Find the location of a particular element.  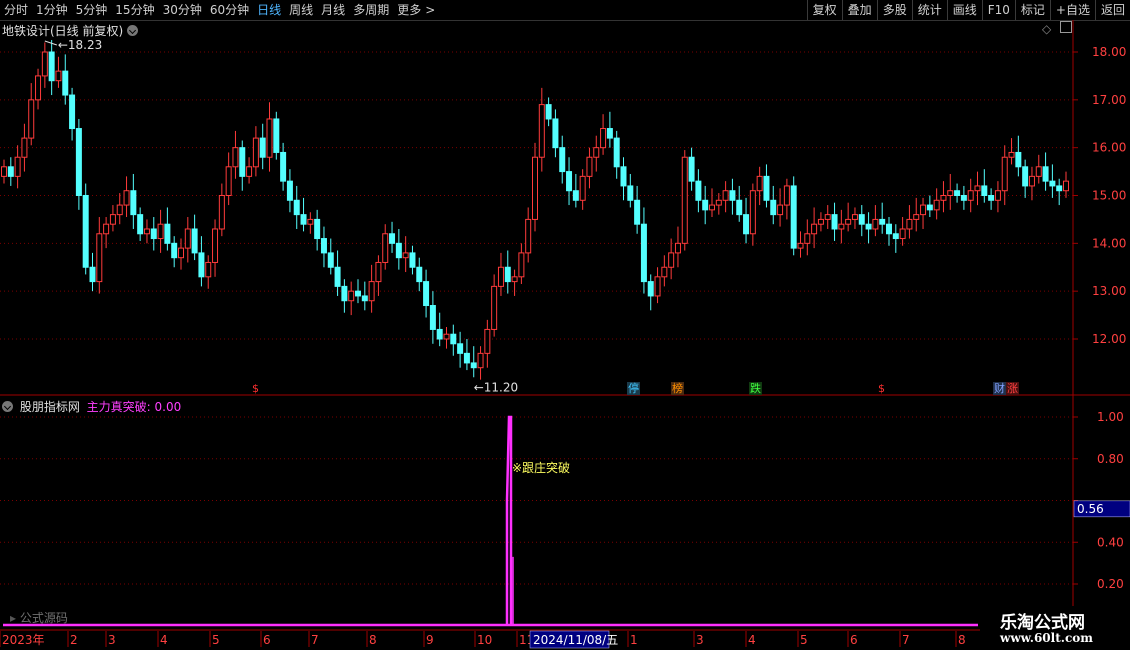

period-tab: 分时 is located at coordinates (16, 10).